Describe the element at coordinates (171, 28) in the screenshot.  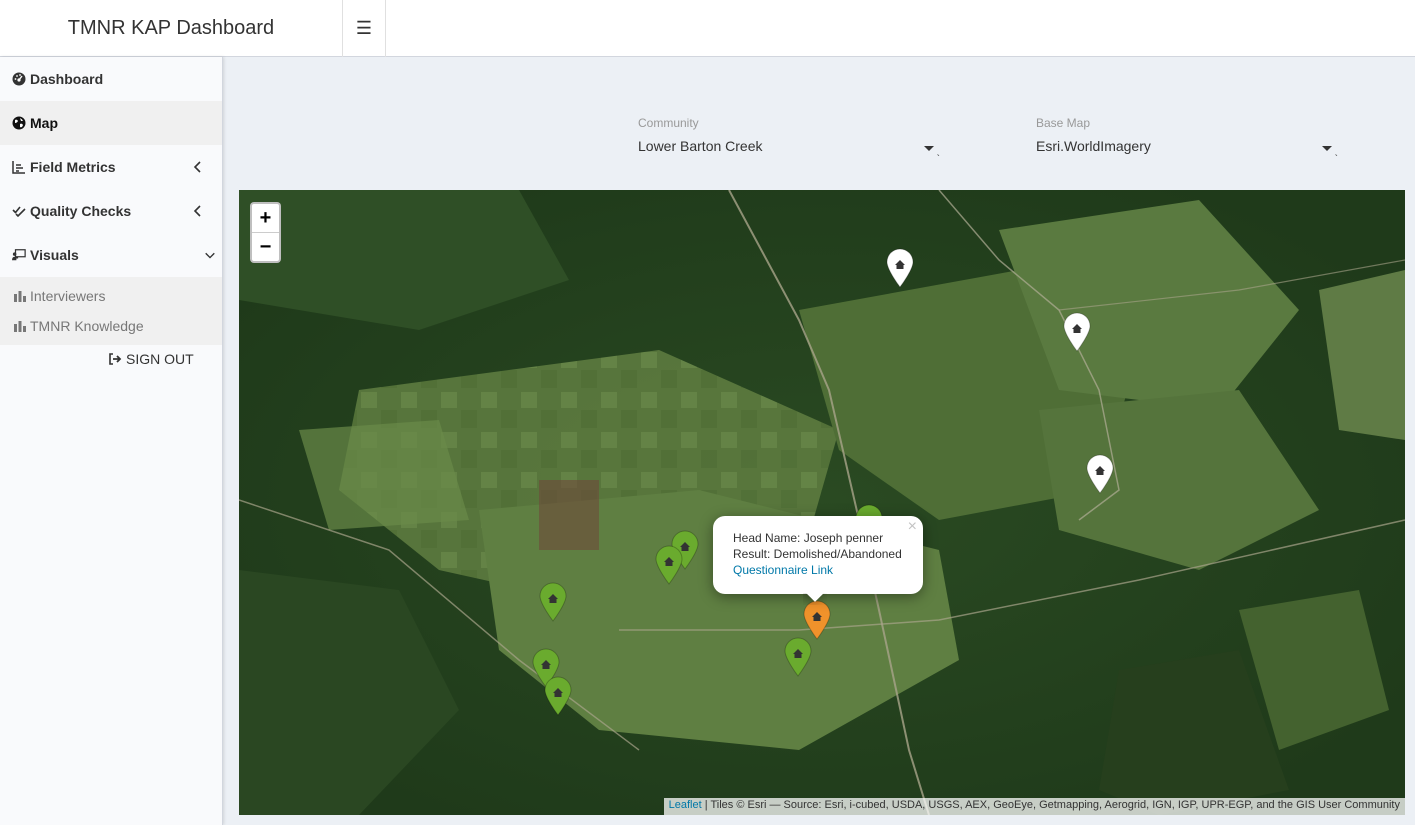
I see `app-title: TMNR KAP Dashboard` at that location.